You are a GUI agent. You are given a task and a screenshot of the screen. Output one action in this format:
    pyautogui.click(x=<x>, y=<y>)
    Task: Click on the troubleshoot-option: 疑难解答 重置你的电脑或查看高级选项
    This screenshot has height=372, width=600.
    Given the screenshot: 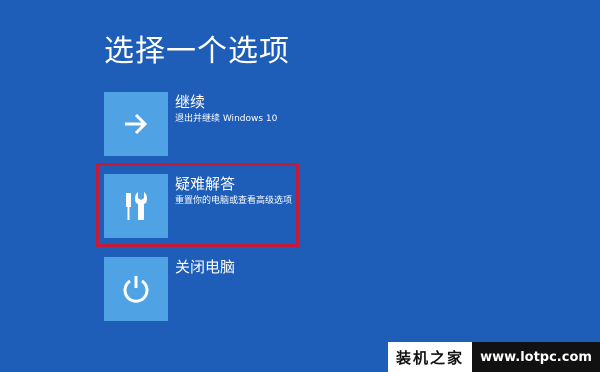 What is the action you would take?
    pyautogui.click(x=269, y=206)
    